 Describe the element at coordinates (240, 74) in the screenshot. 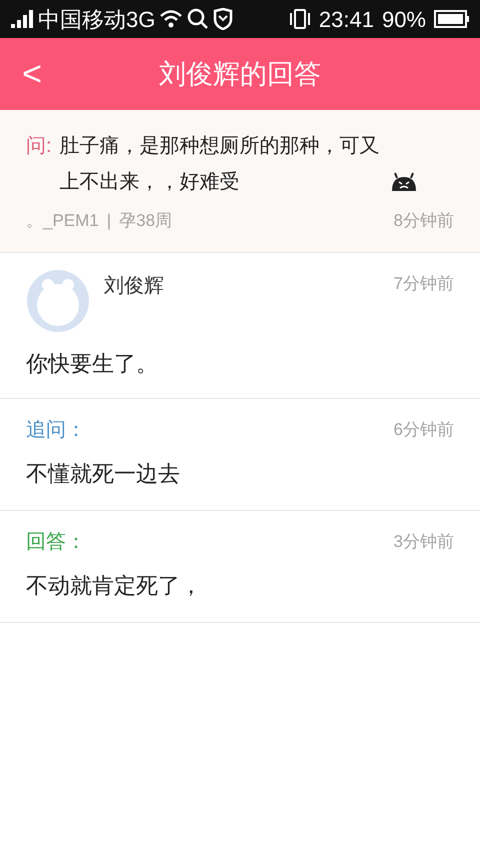

I see `page-title: 刘俊辉的回答` at that location.